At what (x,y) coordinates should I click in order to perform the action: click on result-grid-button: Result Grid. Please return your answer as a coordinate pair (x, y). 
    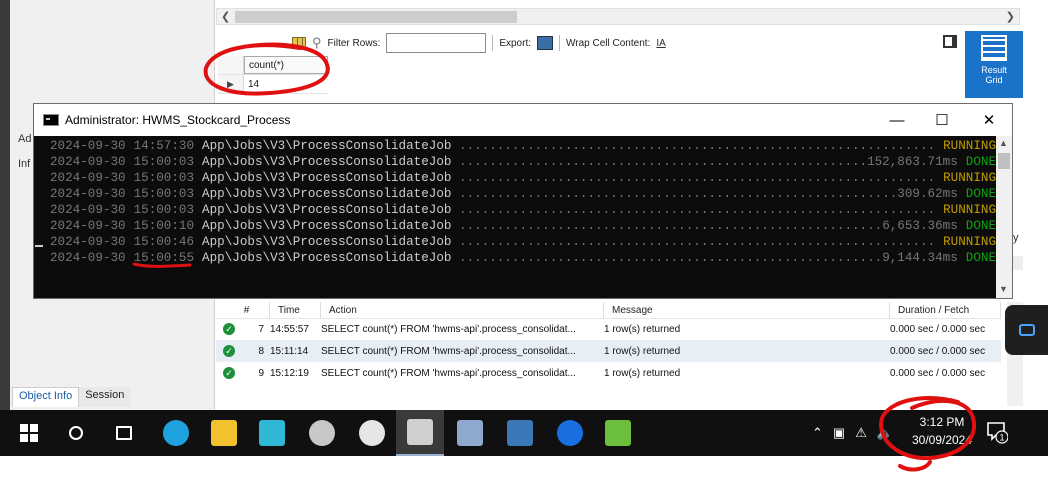
    Looking at the image, I should click on (994, 64).